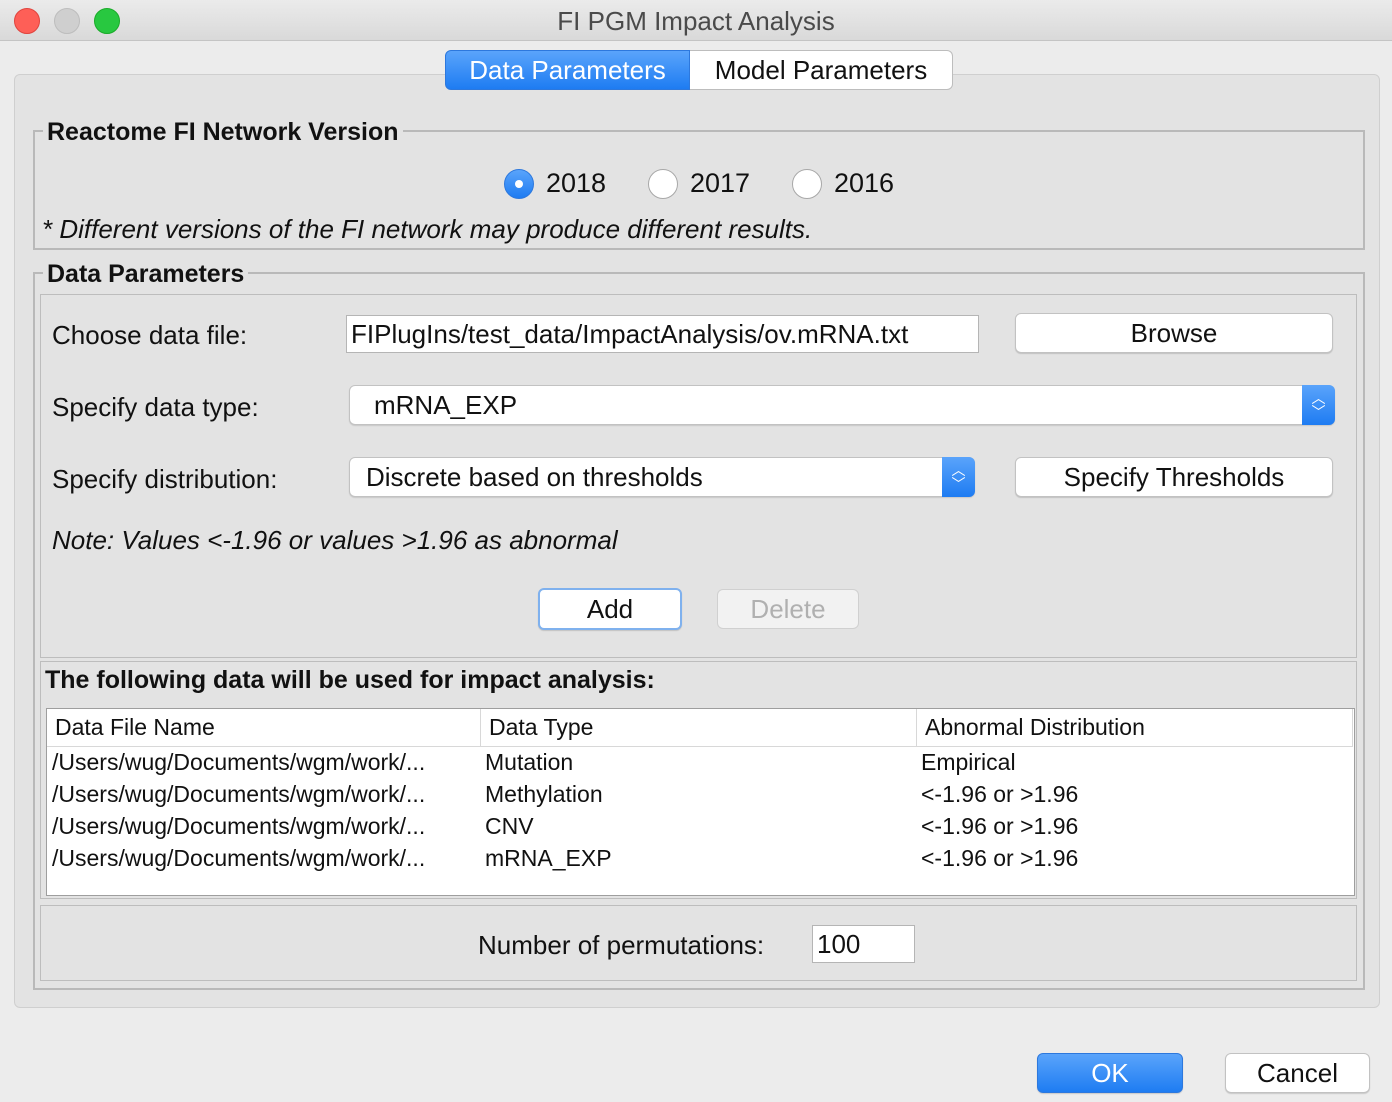 This screenshot has height=1102, width=1392. Describe the element at coordinates (509, 826) in the screenshot. I see `cell-type: CNV` at that location.